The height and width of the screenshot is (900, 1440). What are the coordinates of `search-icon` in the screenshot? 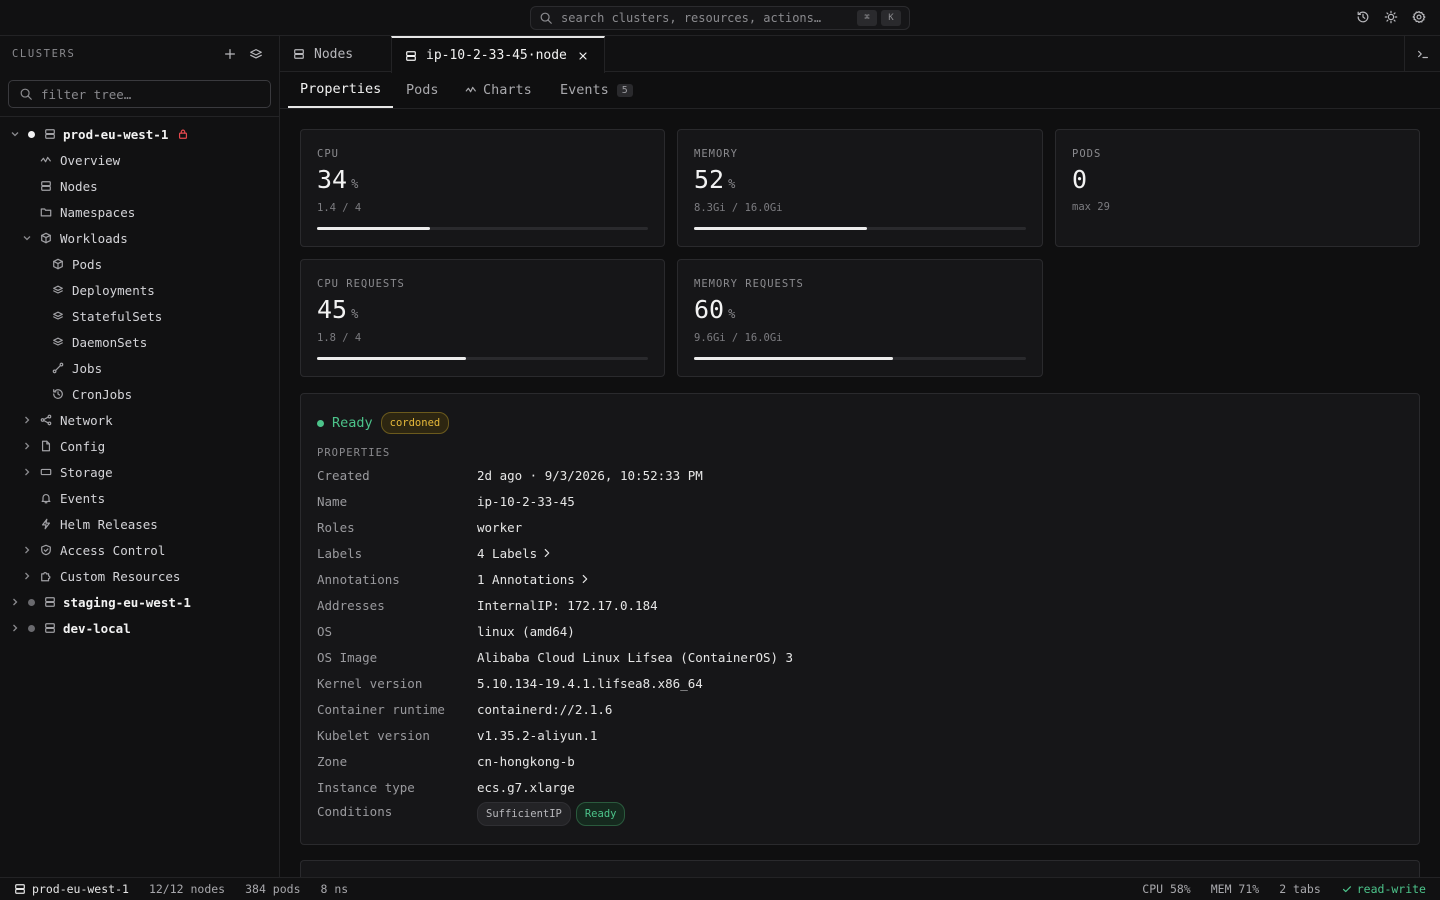 It's located at (26, 94).